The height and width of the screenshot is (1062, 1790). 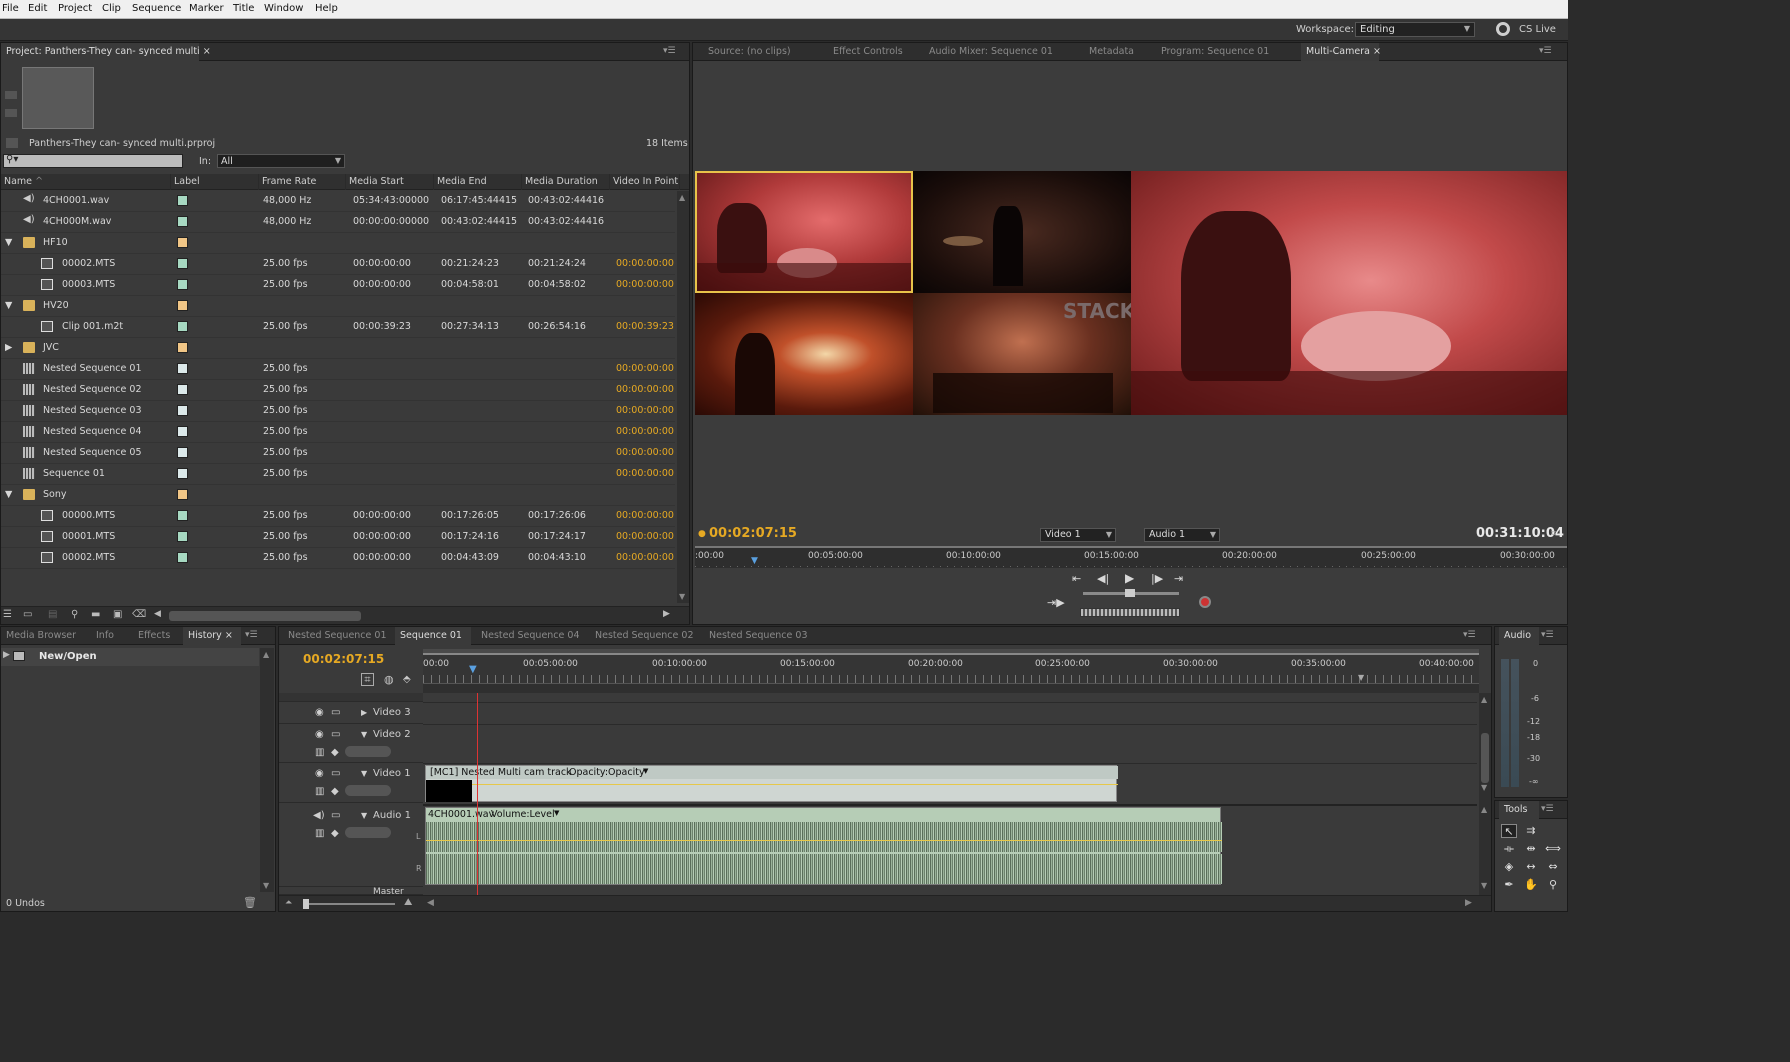 What do you see at coordinates (267, 770) in the screenshot?
I see `history-vscroll: ▲ ▼` at bounding box center [267, 770].